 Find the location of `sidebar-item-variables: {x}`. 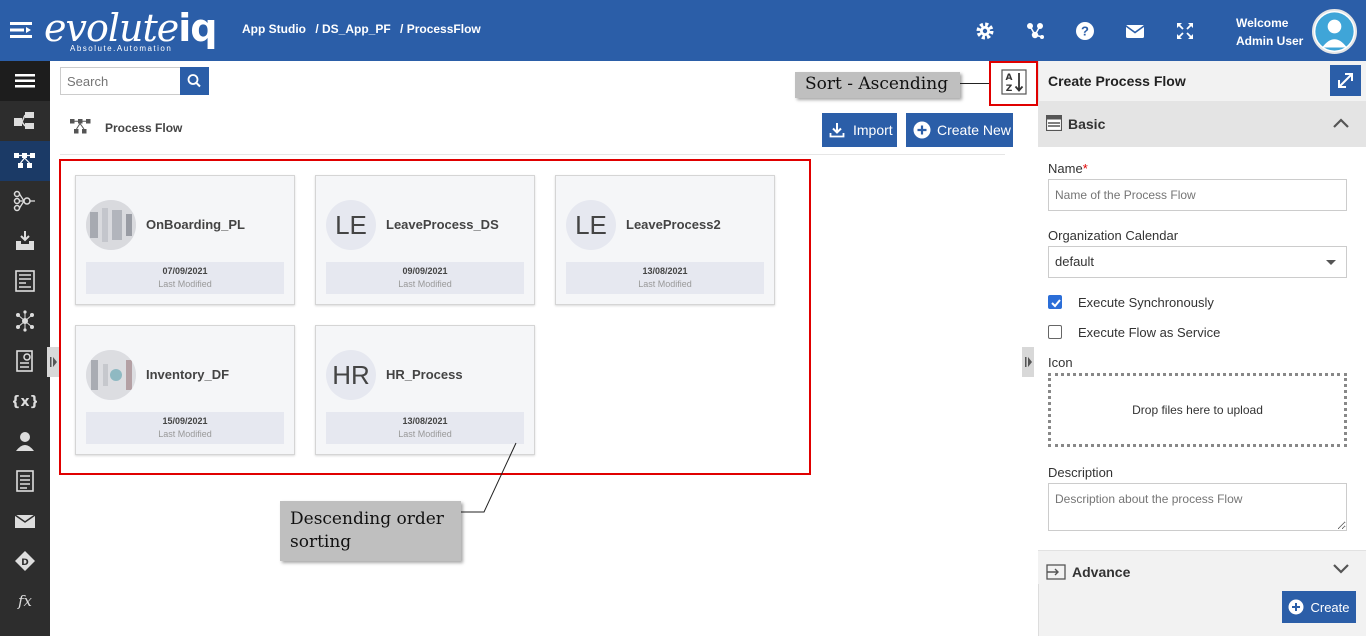

sidebar-item-variables: {x} is located at coordinates (25, 401).